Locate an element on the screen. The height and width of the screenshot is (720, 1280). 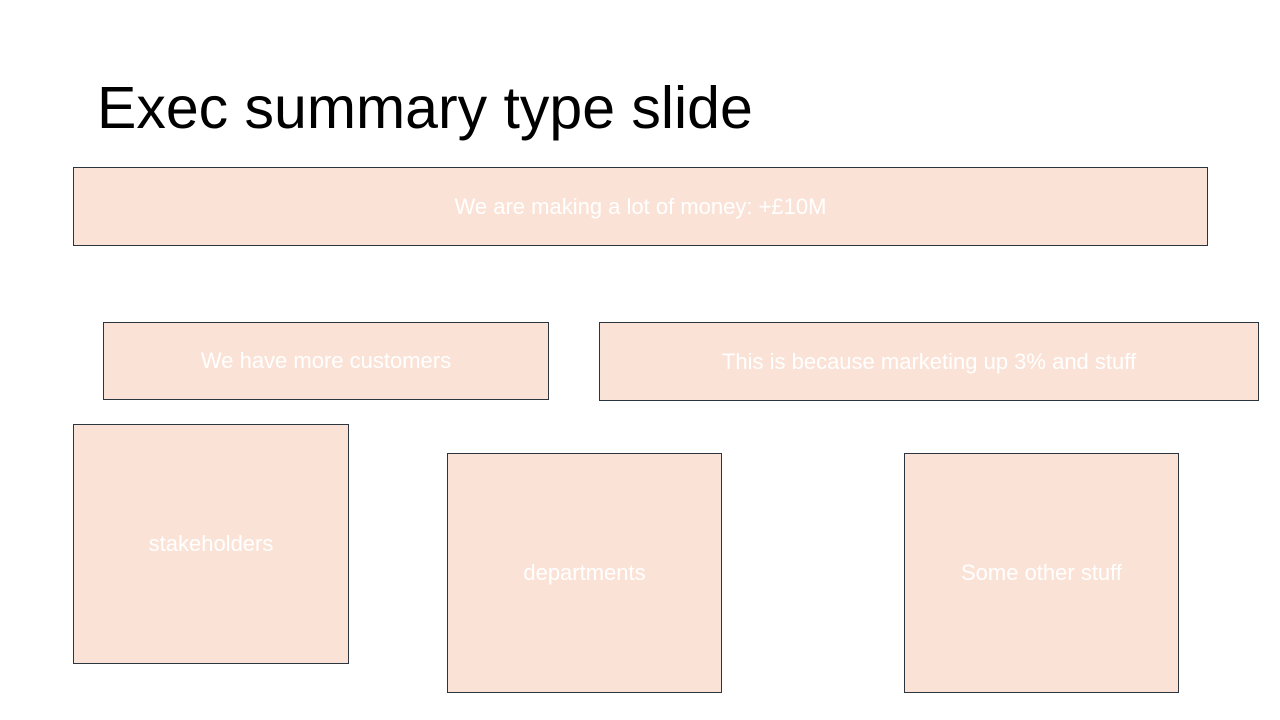
stakeholders-box: stakeholders is located at coordinates (211, 544).